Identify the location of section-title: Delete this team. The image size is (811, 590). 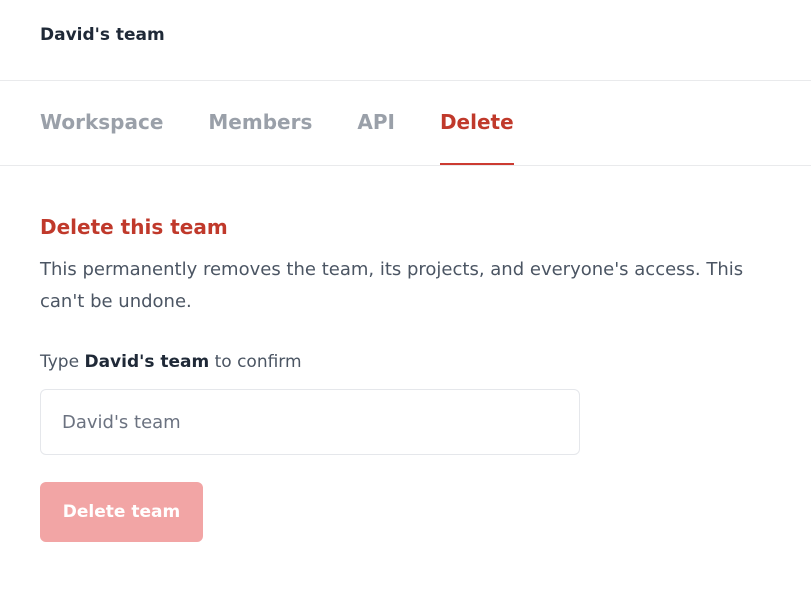
(134, 227).